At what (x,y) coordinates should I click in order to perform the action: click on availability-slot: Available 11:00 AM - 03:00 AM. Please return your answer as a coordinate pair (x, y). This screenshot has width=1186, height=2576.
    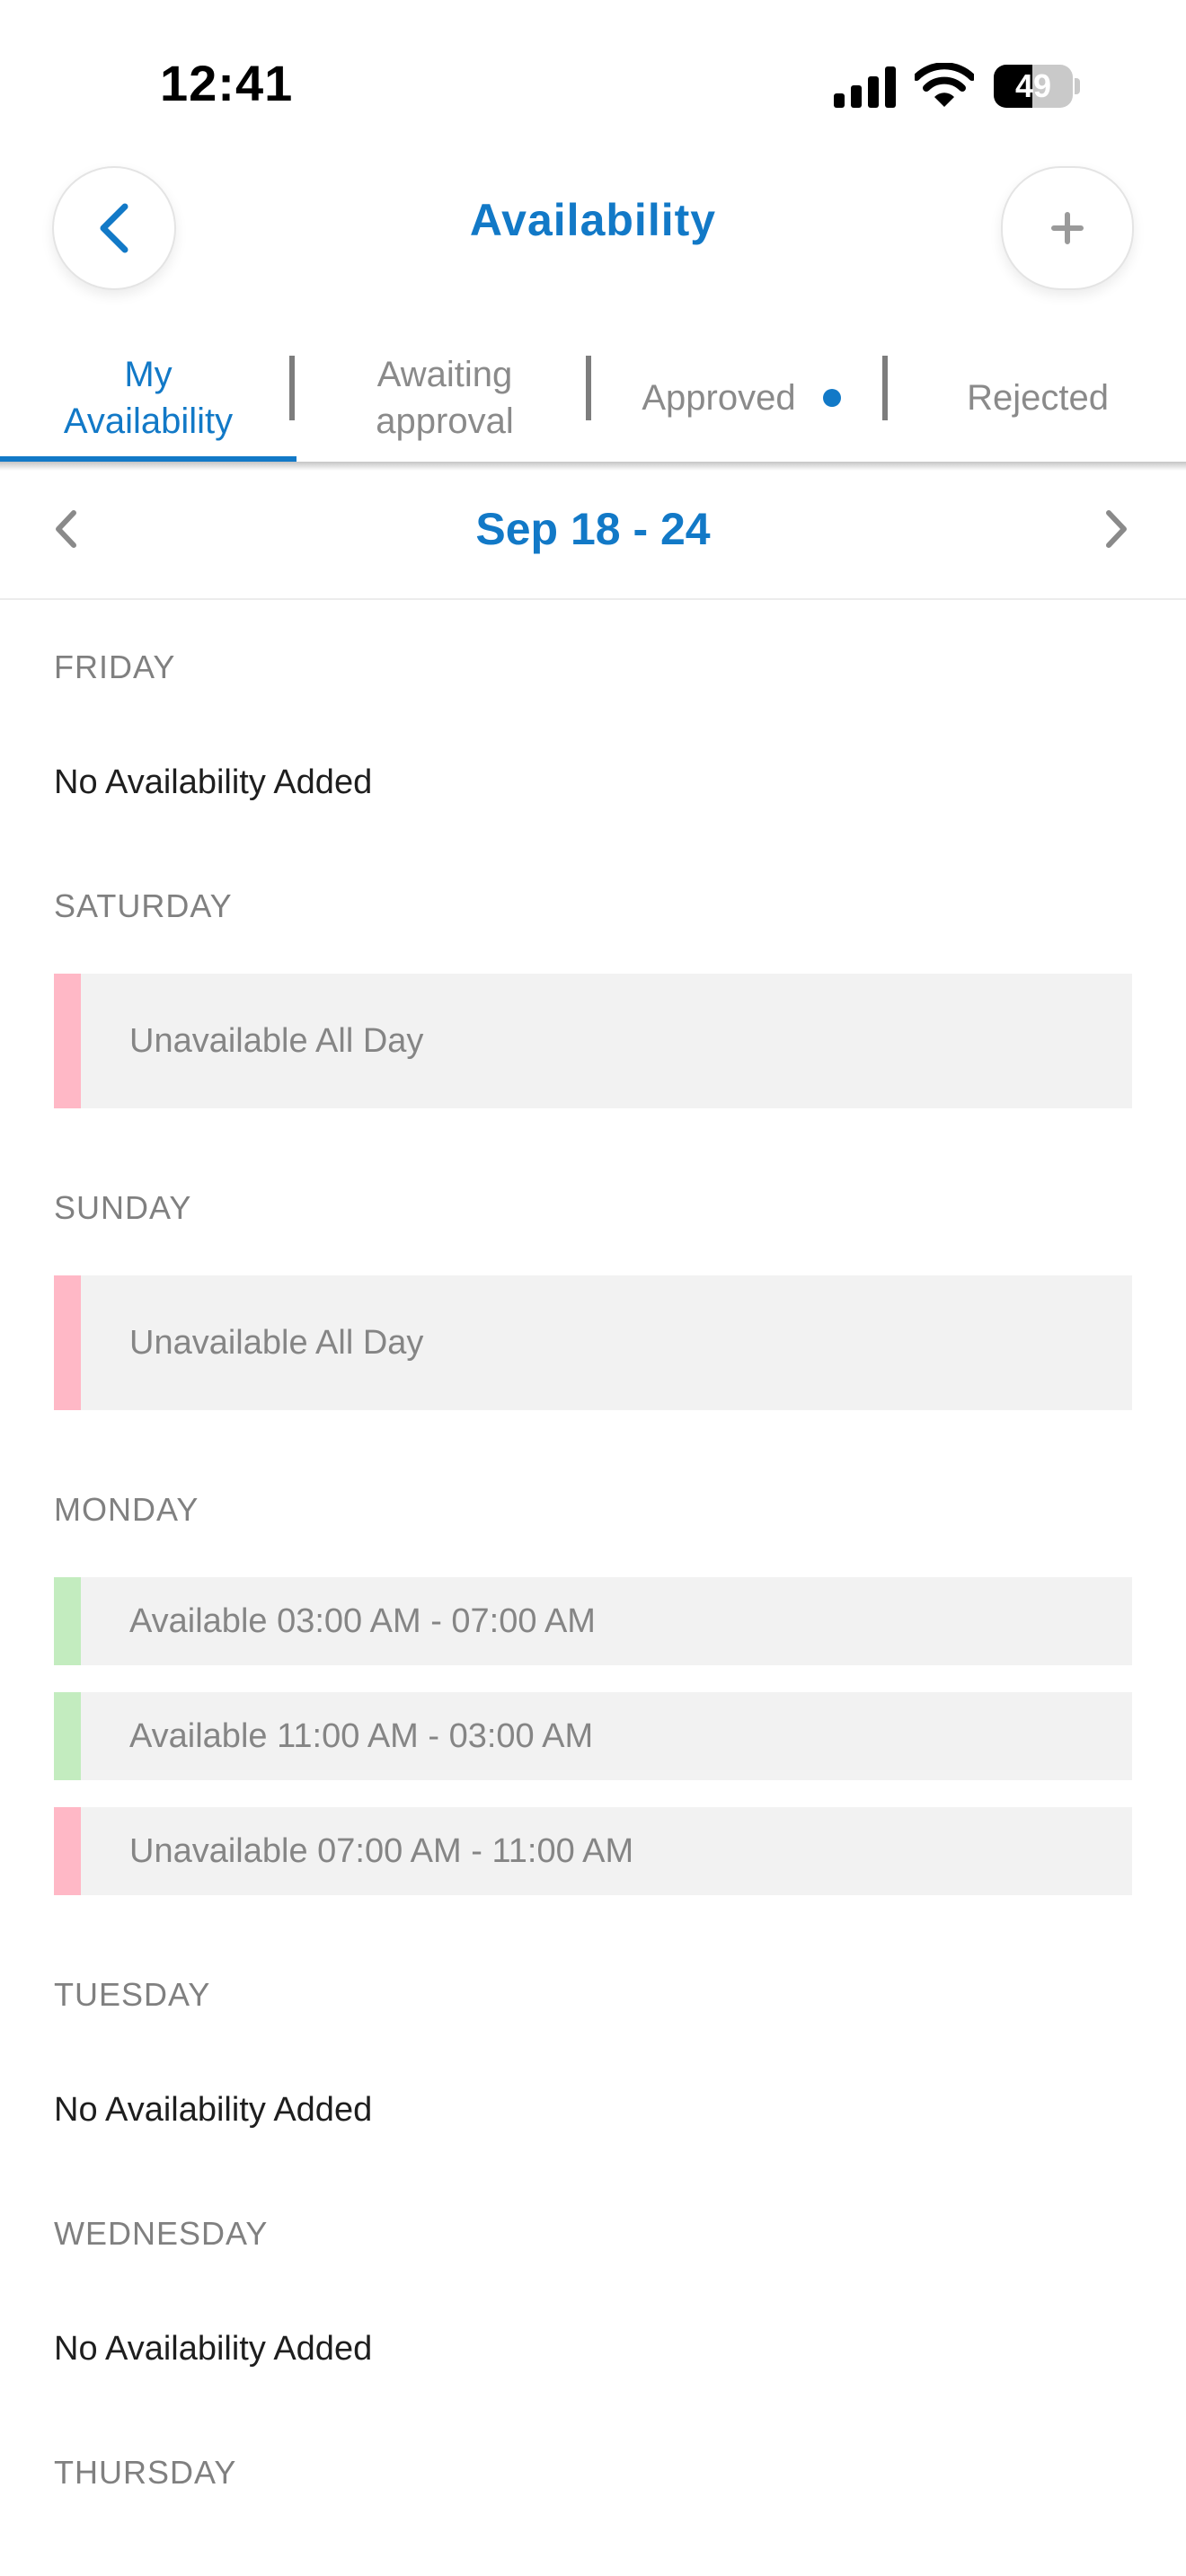
    Looking at the image, I should click on (593, 1736).